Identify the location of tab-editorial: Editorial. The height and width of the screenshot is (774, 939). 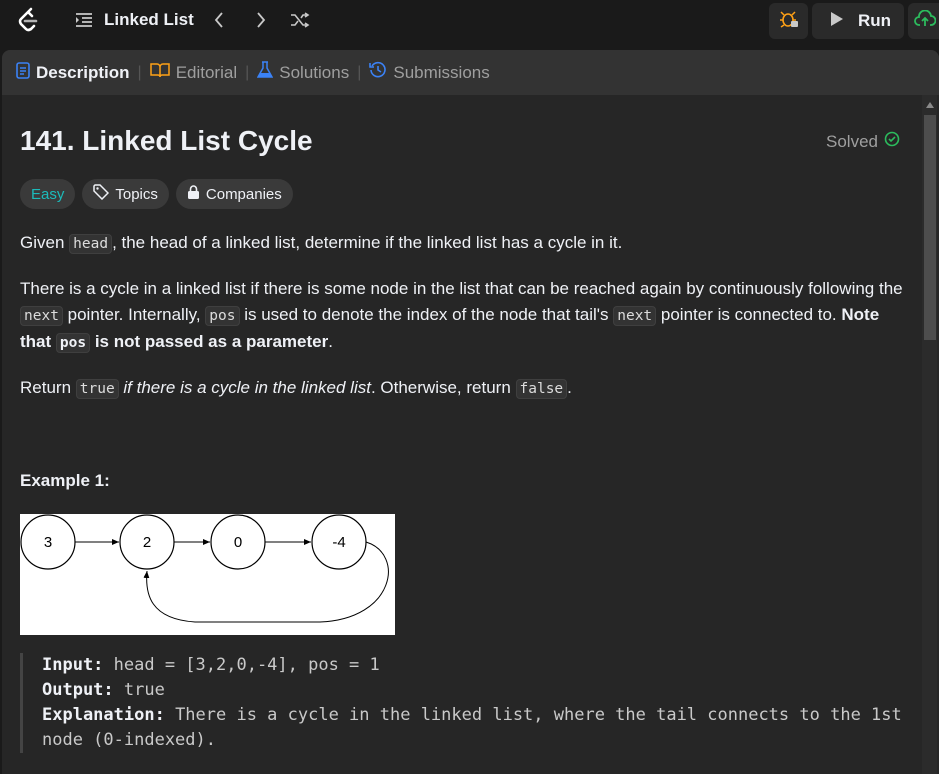
(193, 72).